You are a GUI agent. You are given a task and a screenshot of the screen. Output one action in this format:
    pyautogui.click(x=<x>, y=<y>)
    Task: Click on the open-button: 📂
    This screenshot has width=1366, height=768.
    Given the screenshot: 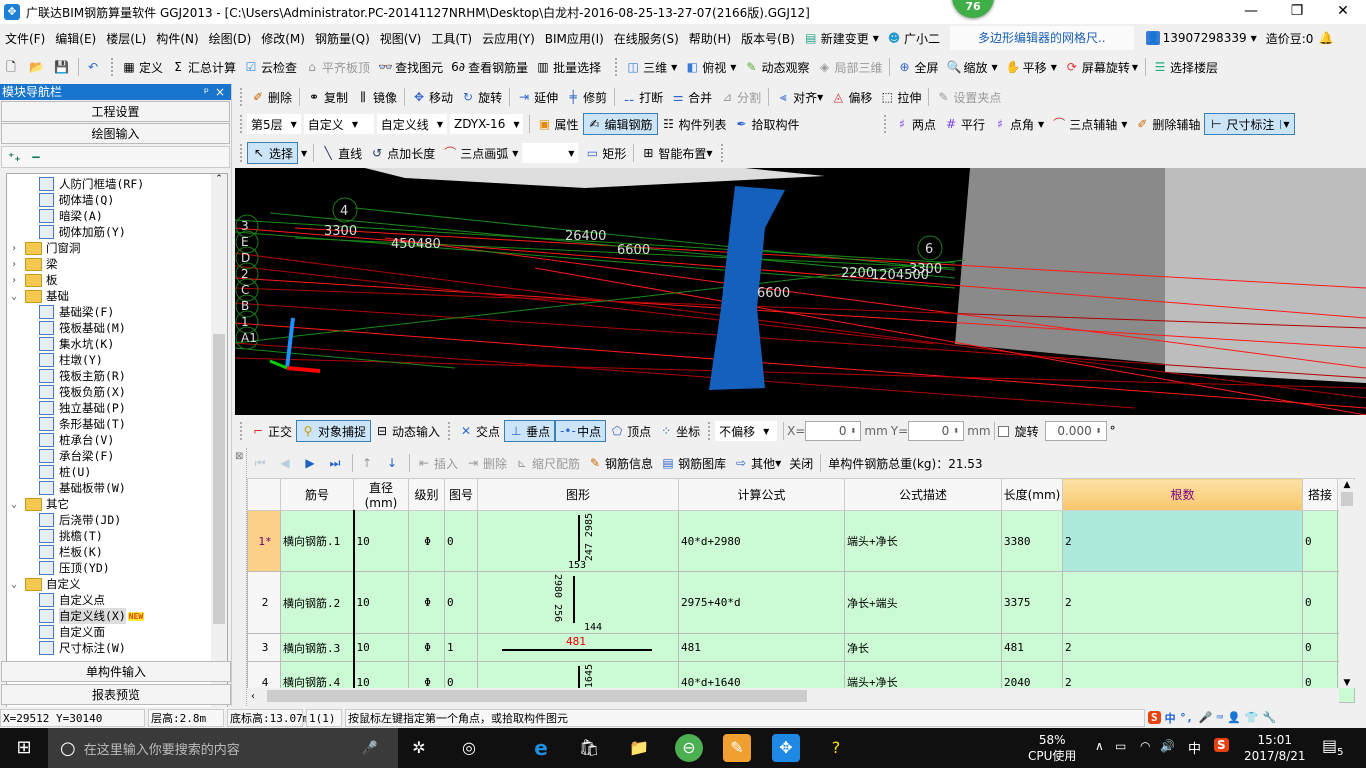 What is the action you would take?
    pyautogui.click(x=37, y=67)
    